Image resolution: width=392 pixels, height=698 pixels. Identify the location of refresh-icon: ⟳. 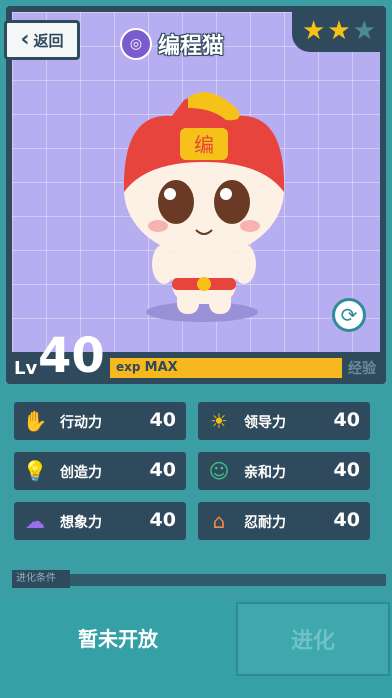
(349, 315).